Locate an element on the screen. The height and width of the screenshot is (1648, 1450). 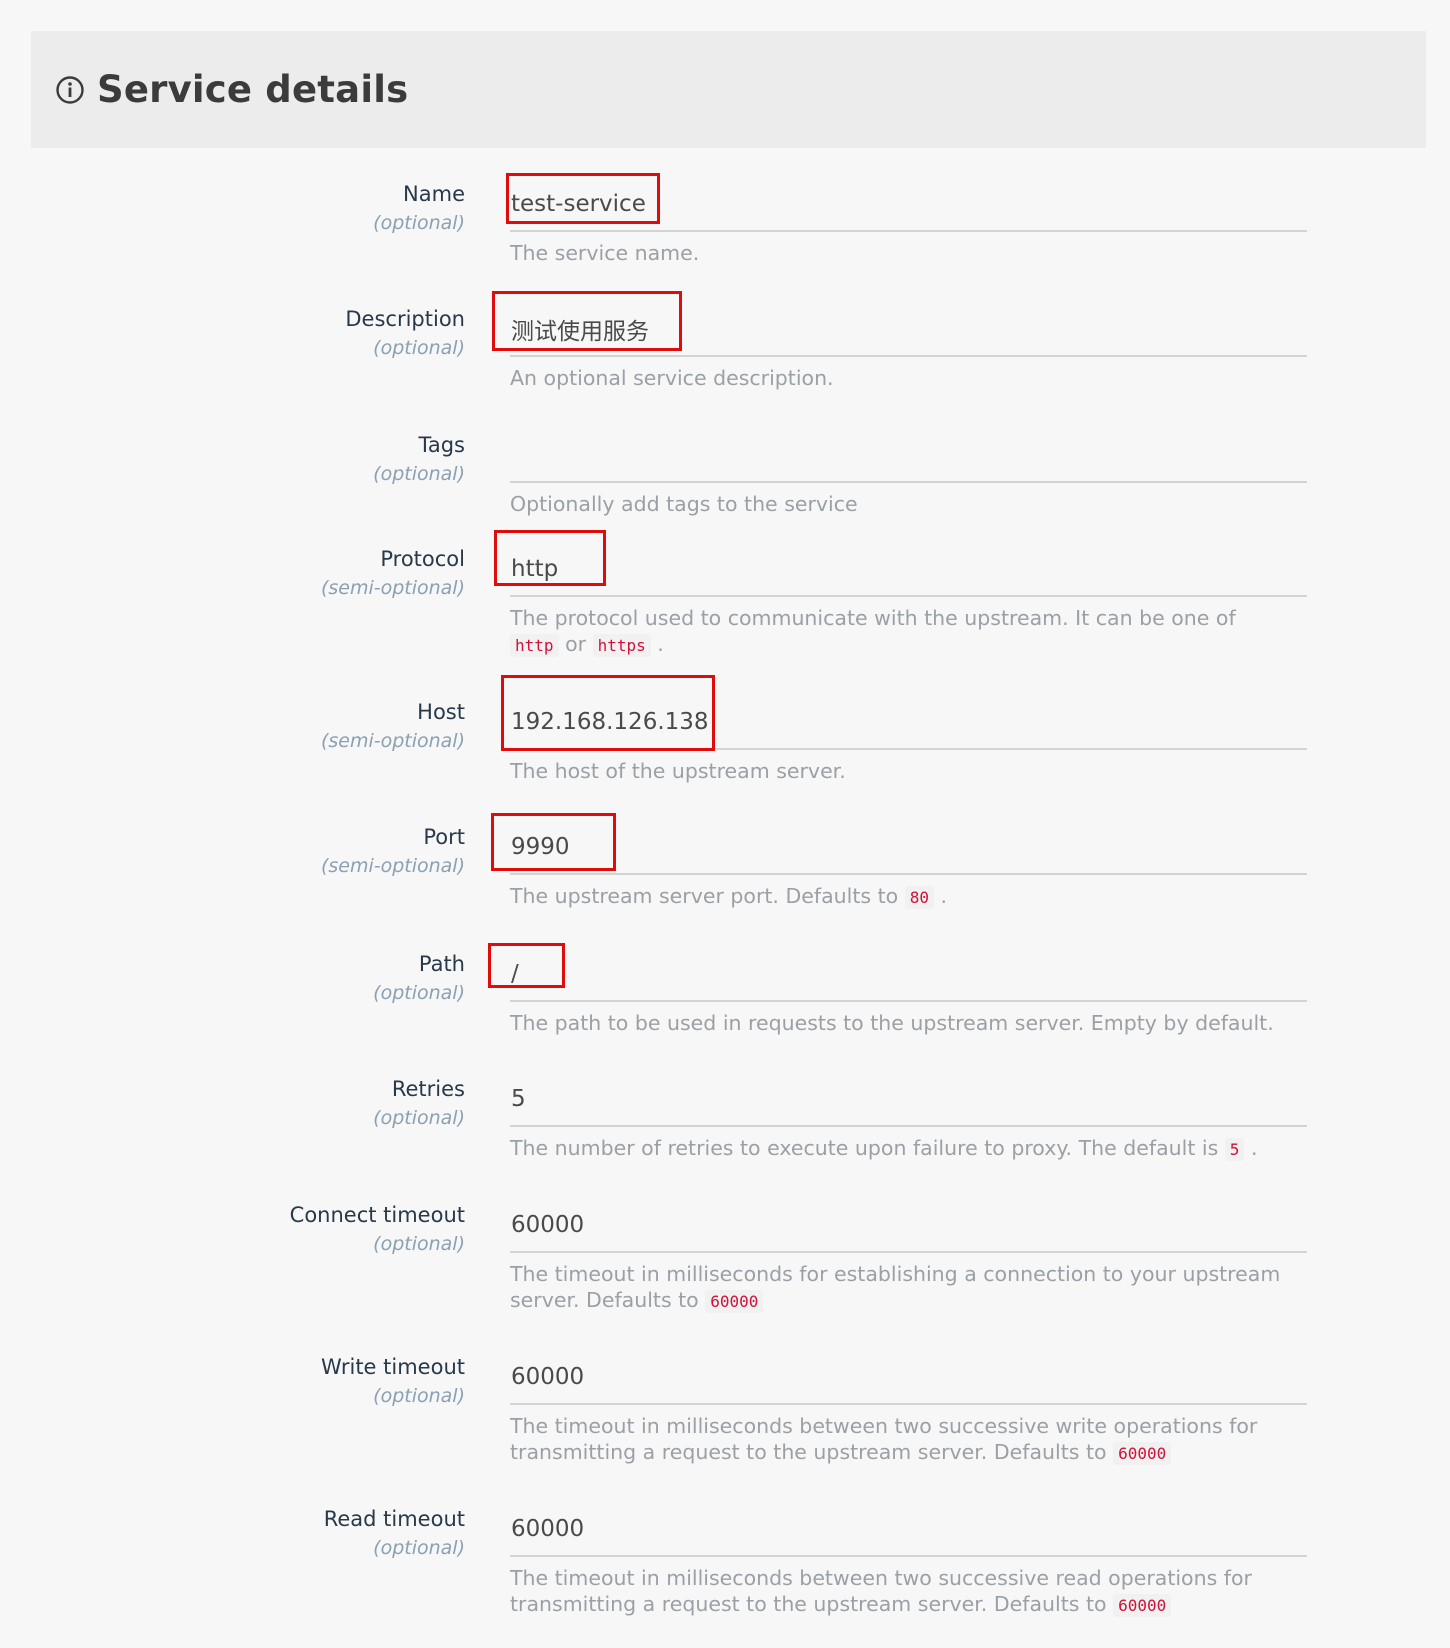
field-body: The host of the upstream server. is located at coordinates (908, 741).